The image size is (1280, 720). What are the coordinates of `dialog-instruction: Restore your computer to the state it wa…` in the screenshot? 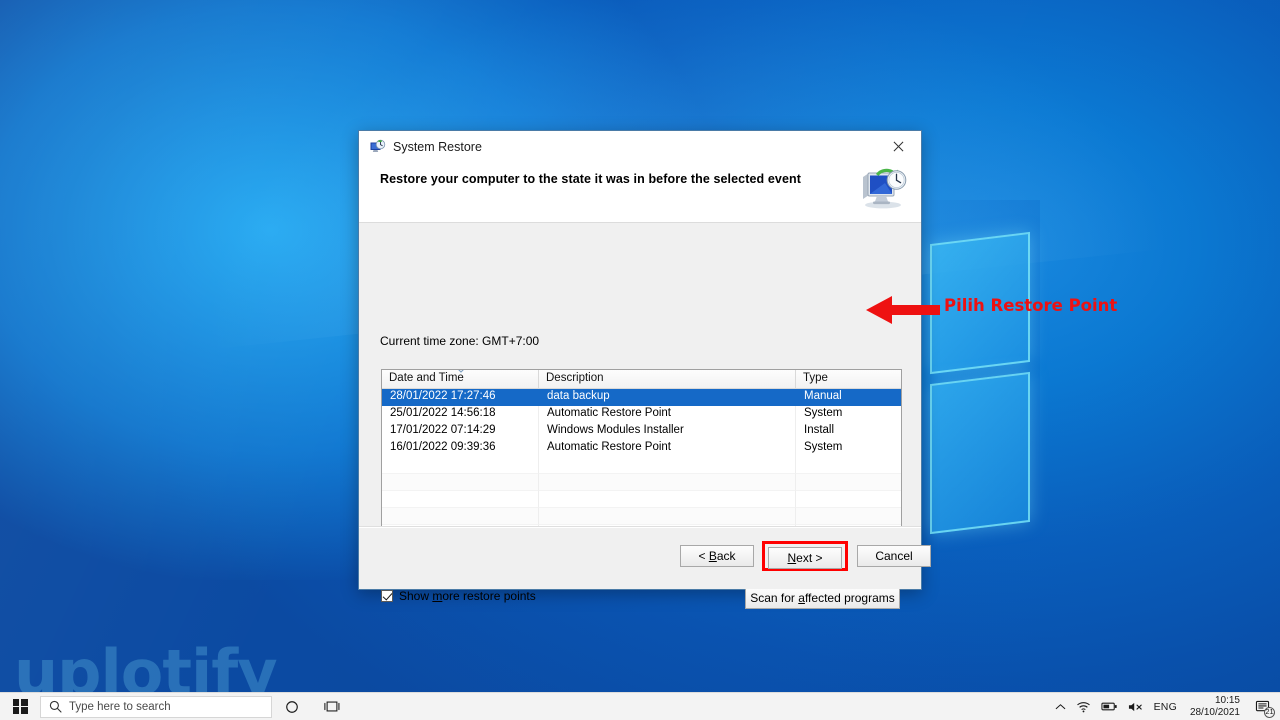 It's located at (590, 179).